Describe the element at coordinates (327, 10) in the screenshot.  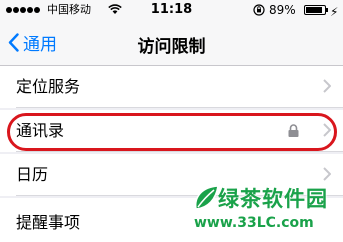
I see `battery-cap` at that location.